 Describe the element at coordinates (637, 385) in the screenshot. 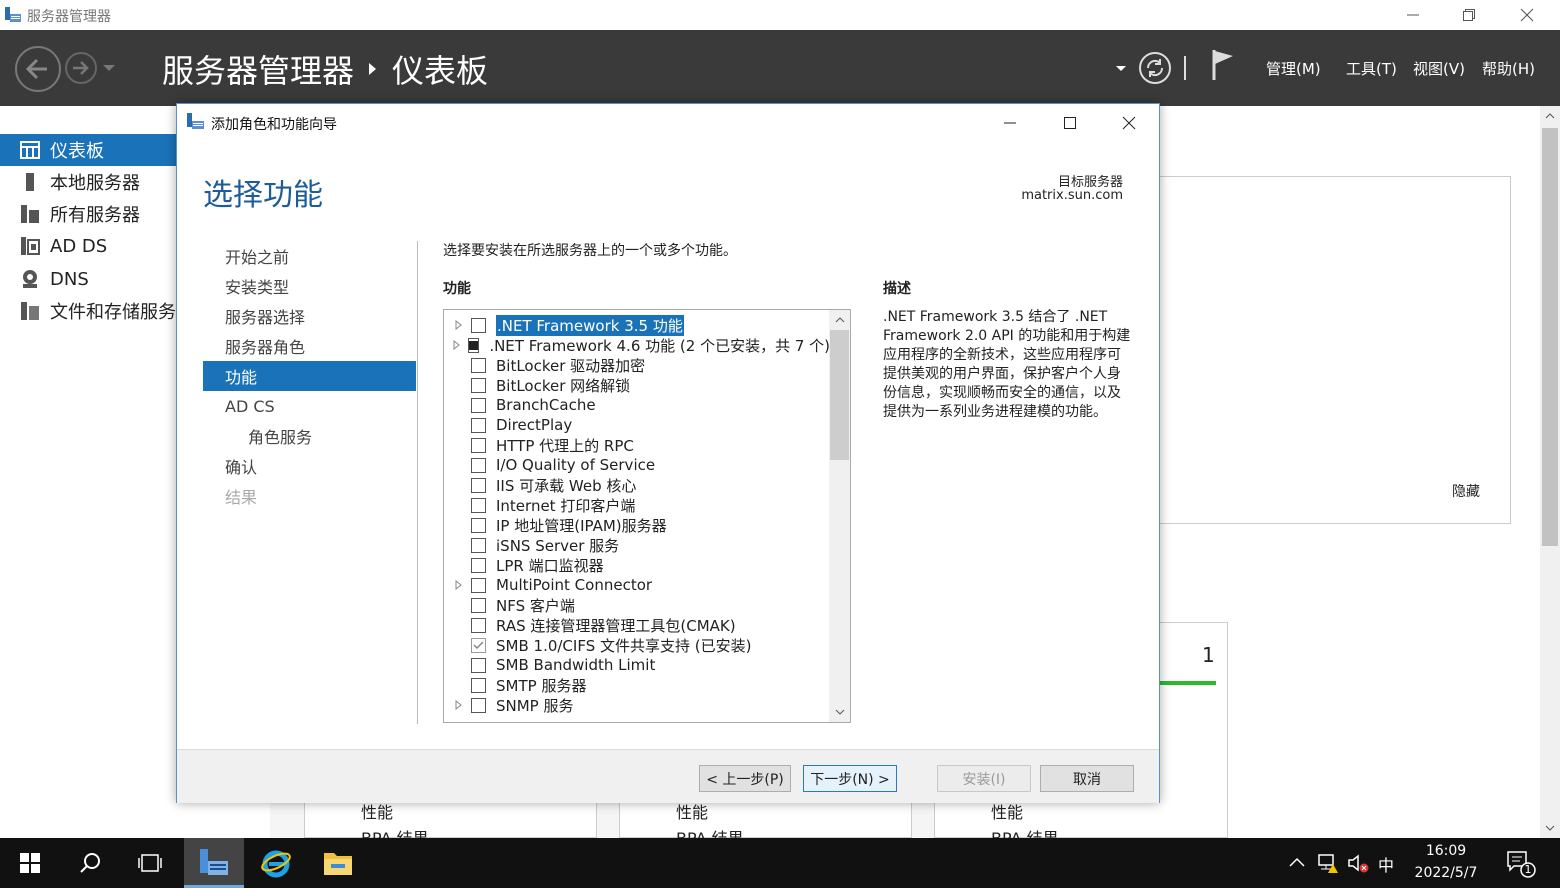

I see `feature-row: BitLocker 网络解锁` at that location.